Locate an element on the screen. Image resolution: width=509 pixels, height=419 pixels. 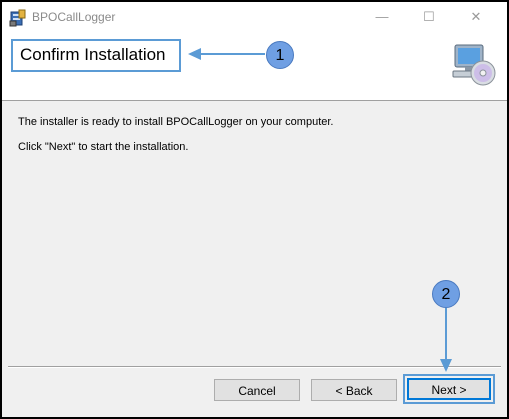
heading-highlight-box: Confirm Installation is located at coordinates (96, 55).